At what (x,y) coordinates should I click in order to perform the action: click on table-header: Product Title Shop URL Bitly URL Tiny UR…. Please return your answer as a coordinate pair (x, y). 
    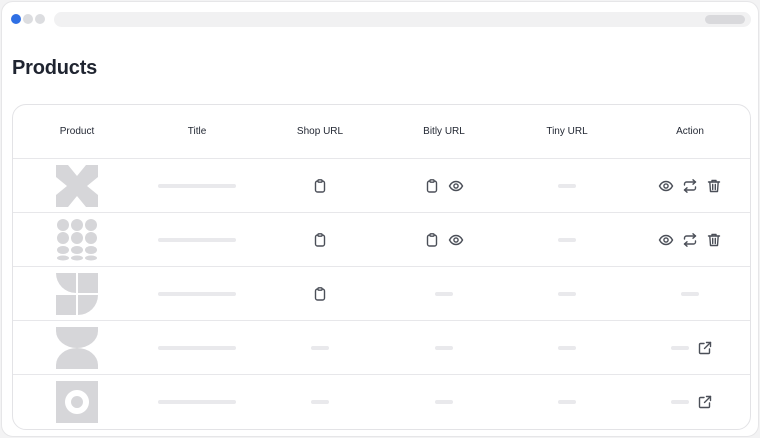
    Looking at the image, I should click on (381, 132).